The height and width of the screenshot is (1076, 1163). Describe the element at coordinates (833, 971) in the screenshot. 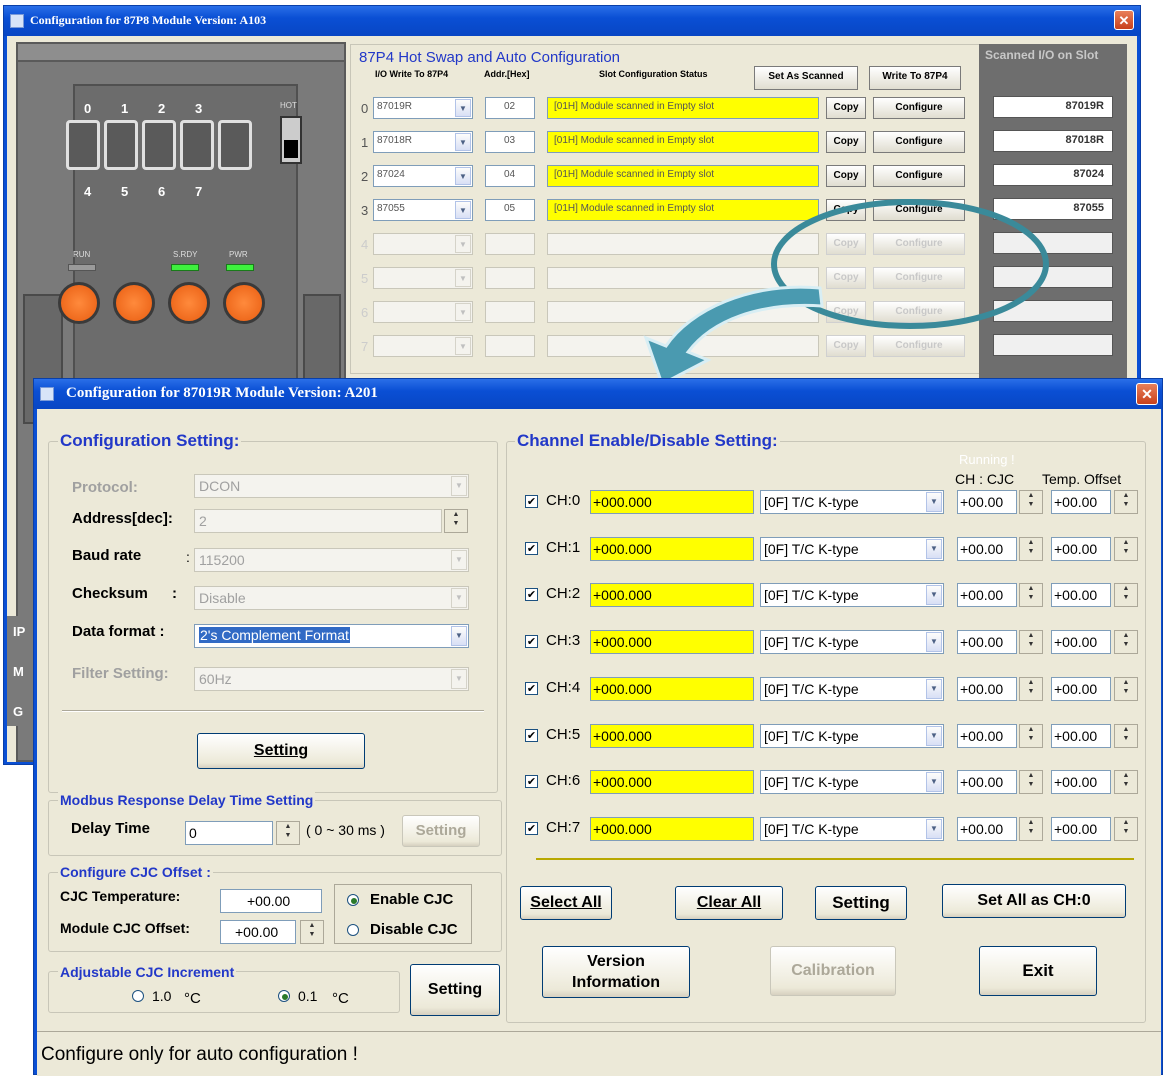

I see `calibration-button: Calibration` at that location.